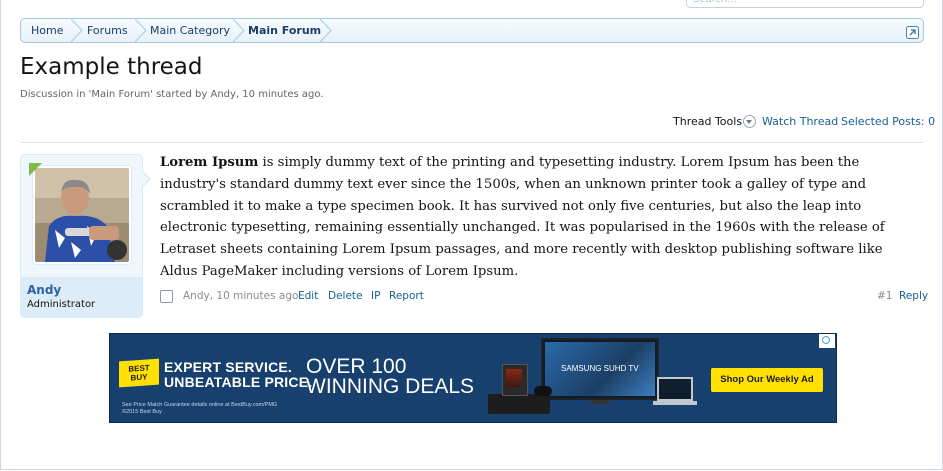 The width and height of the screenshot is (943, 471). I want to click on breadcrumb-home: Home, so click(47, 30).